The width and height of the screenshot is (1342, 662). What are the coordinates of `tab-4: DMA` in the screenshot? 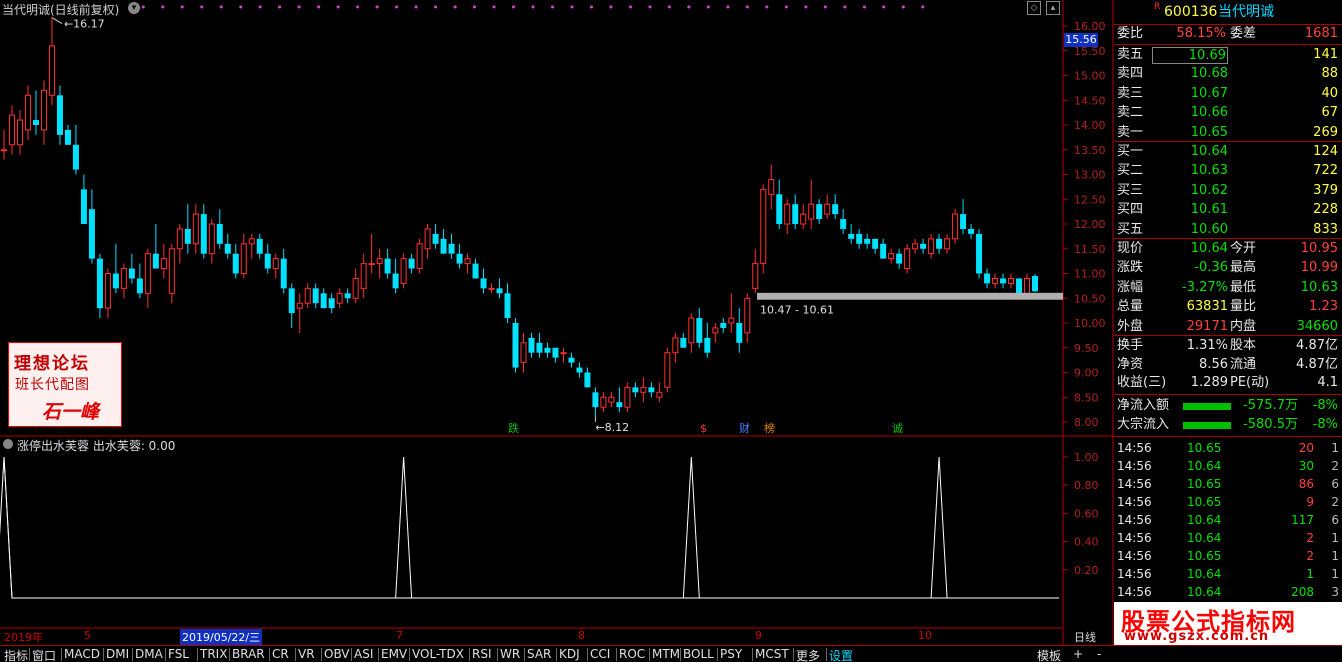 It's located at (149, 654).